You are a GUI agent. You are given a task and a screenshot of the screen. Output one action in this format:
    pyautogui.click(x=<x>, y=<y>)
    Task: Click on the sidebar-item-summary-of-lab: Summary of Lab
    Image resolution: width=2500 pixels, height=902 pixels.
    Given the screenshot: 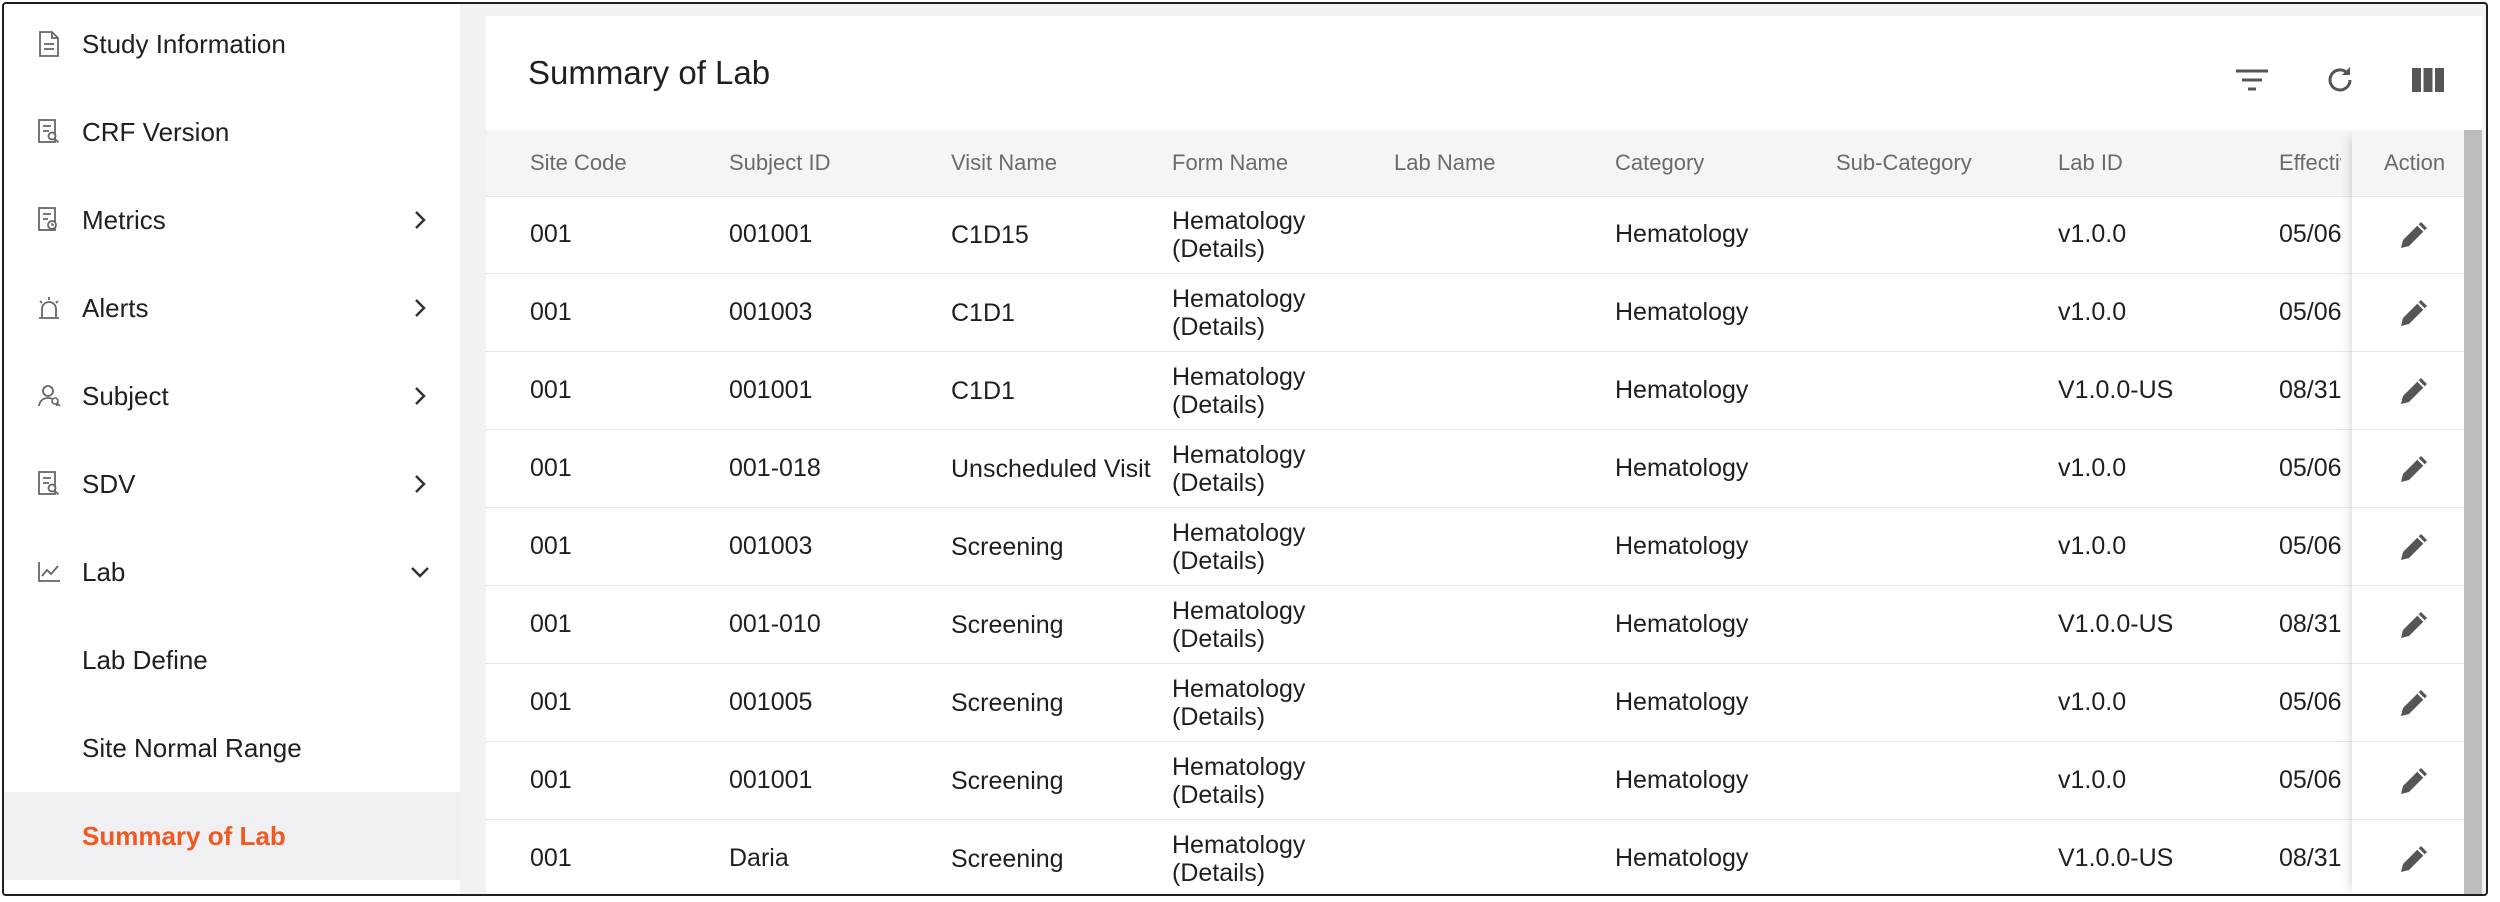 What is the action you would take?
    pyautogui.click(x=232, y=836)
    